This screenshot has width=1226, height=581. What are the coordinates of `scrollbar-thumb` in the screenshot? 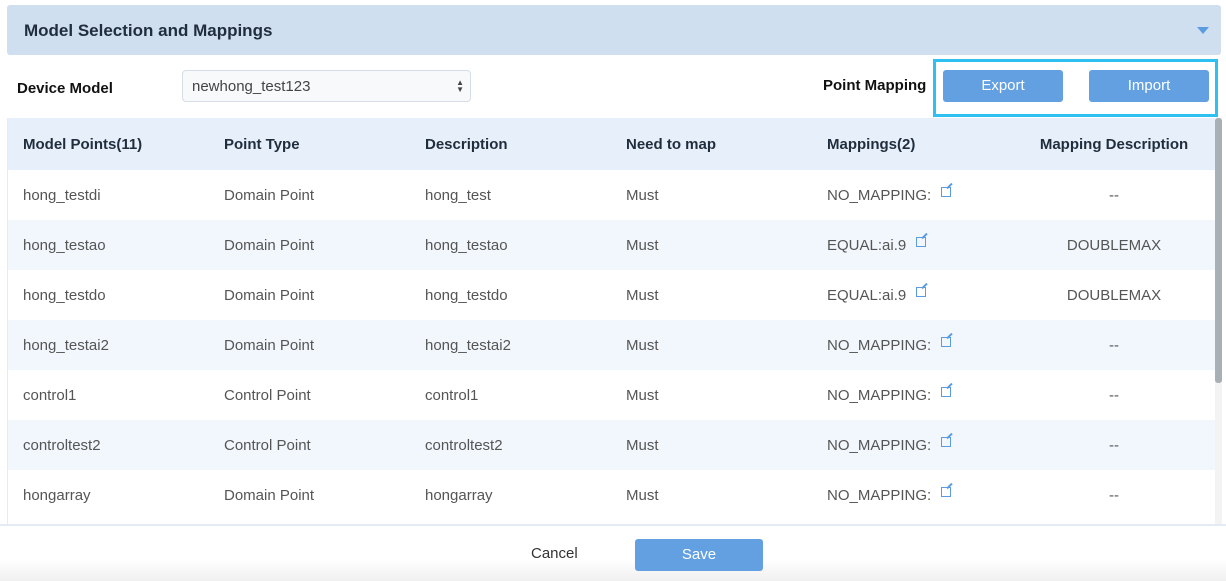 It's located at (1218, 250).